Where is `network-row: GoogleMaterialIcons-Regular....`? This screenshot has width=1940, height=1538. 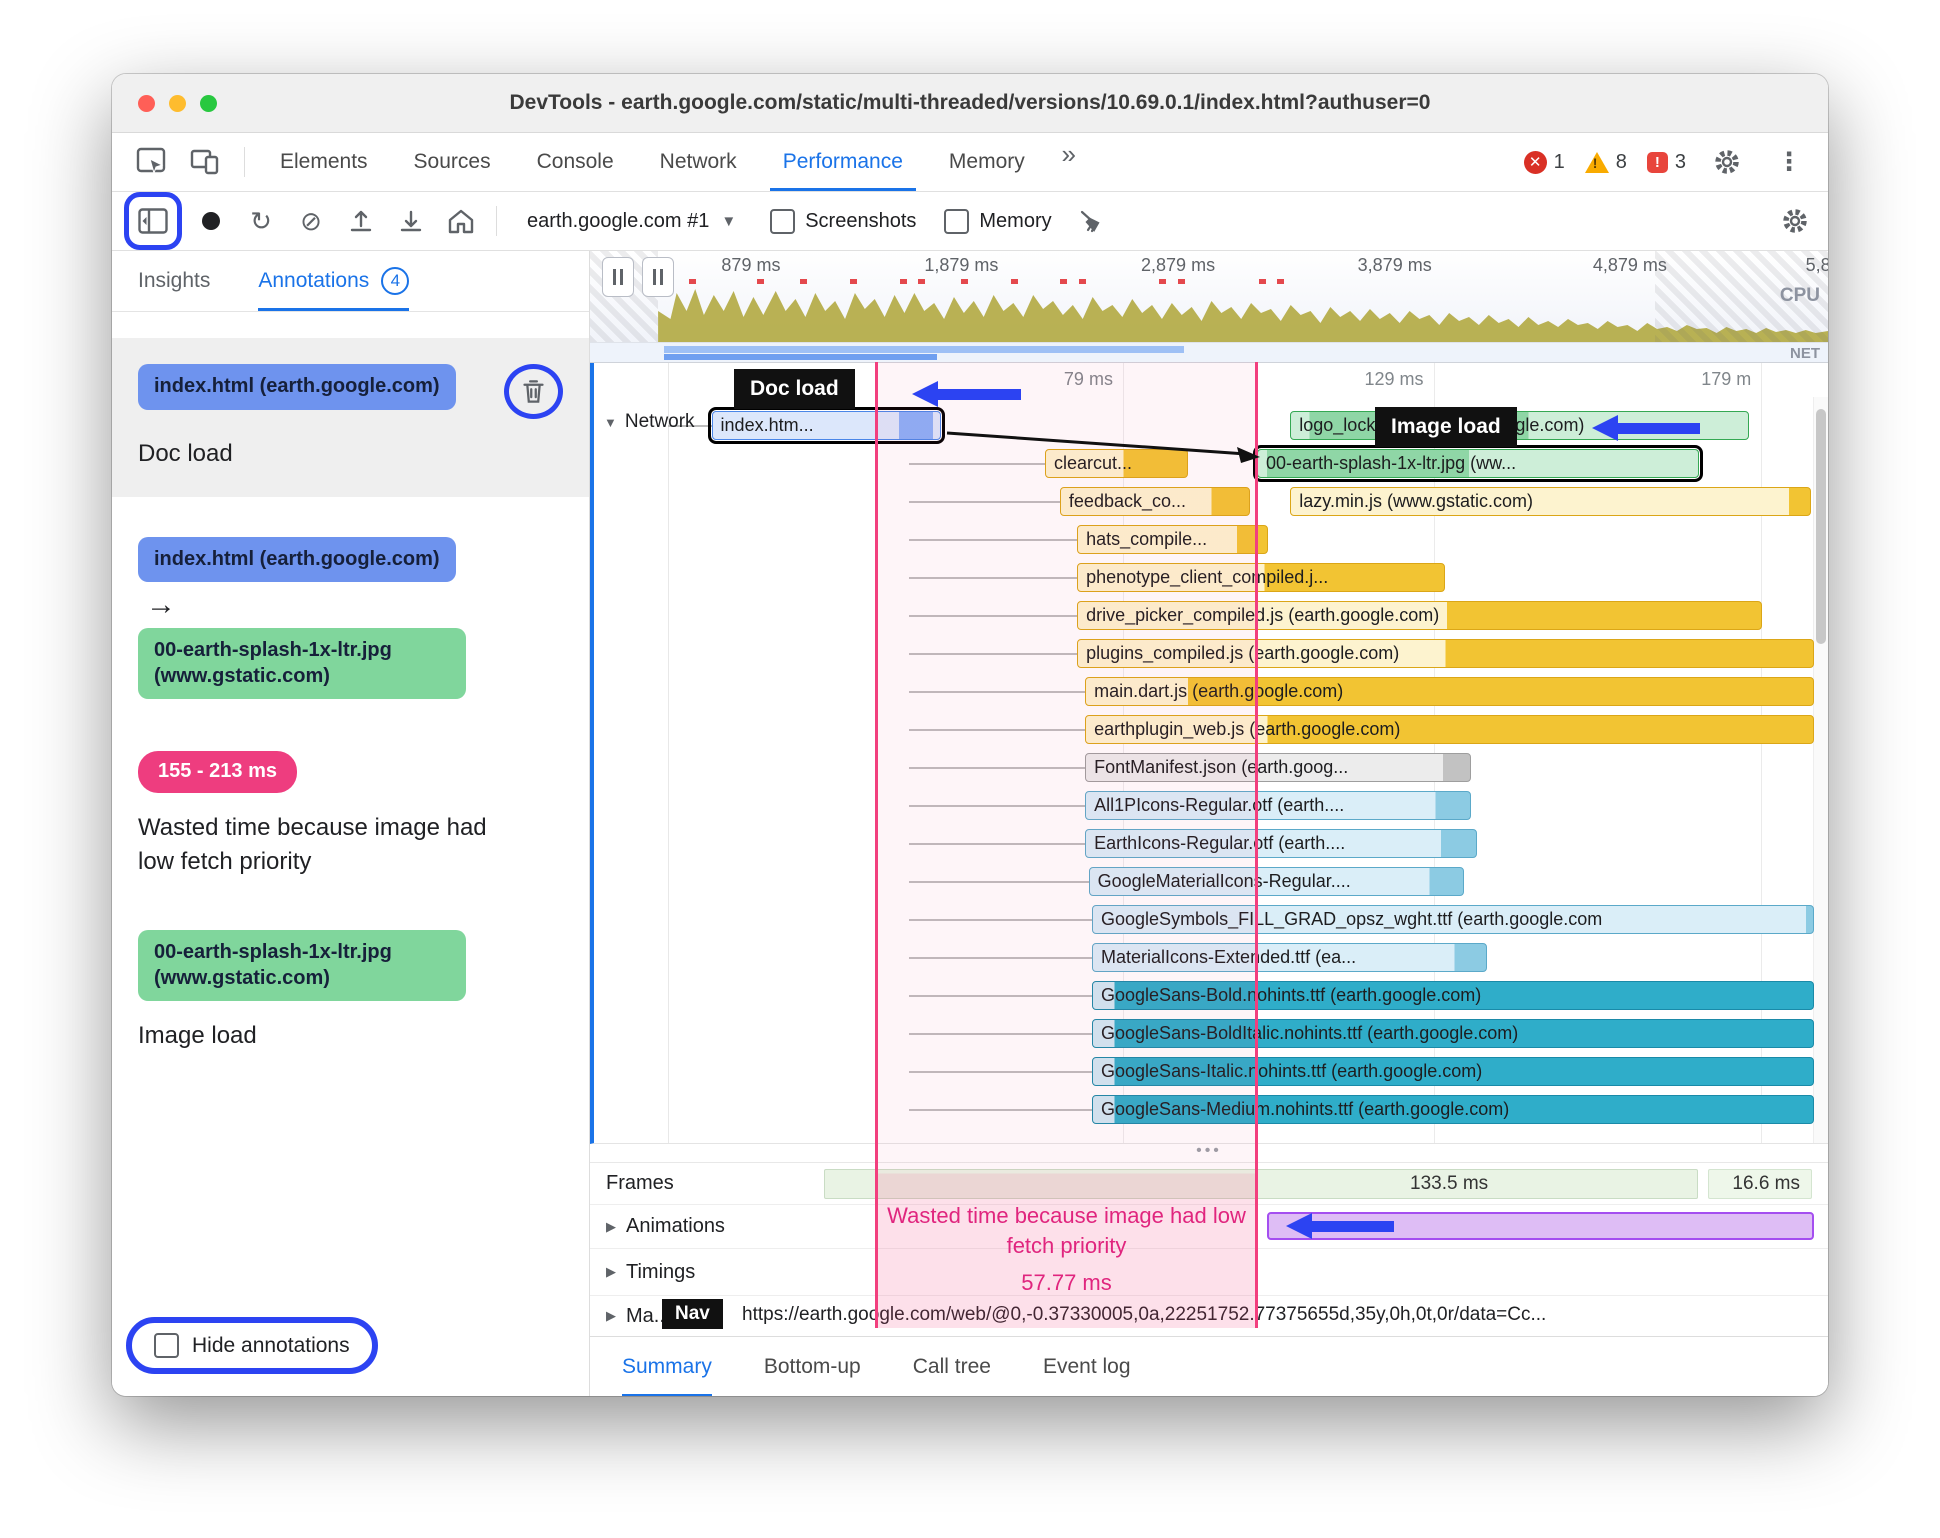 network-row: GoogleMaterialIcons-Regular.... is located at coordinates (1241, 882).